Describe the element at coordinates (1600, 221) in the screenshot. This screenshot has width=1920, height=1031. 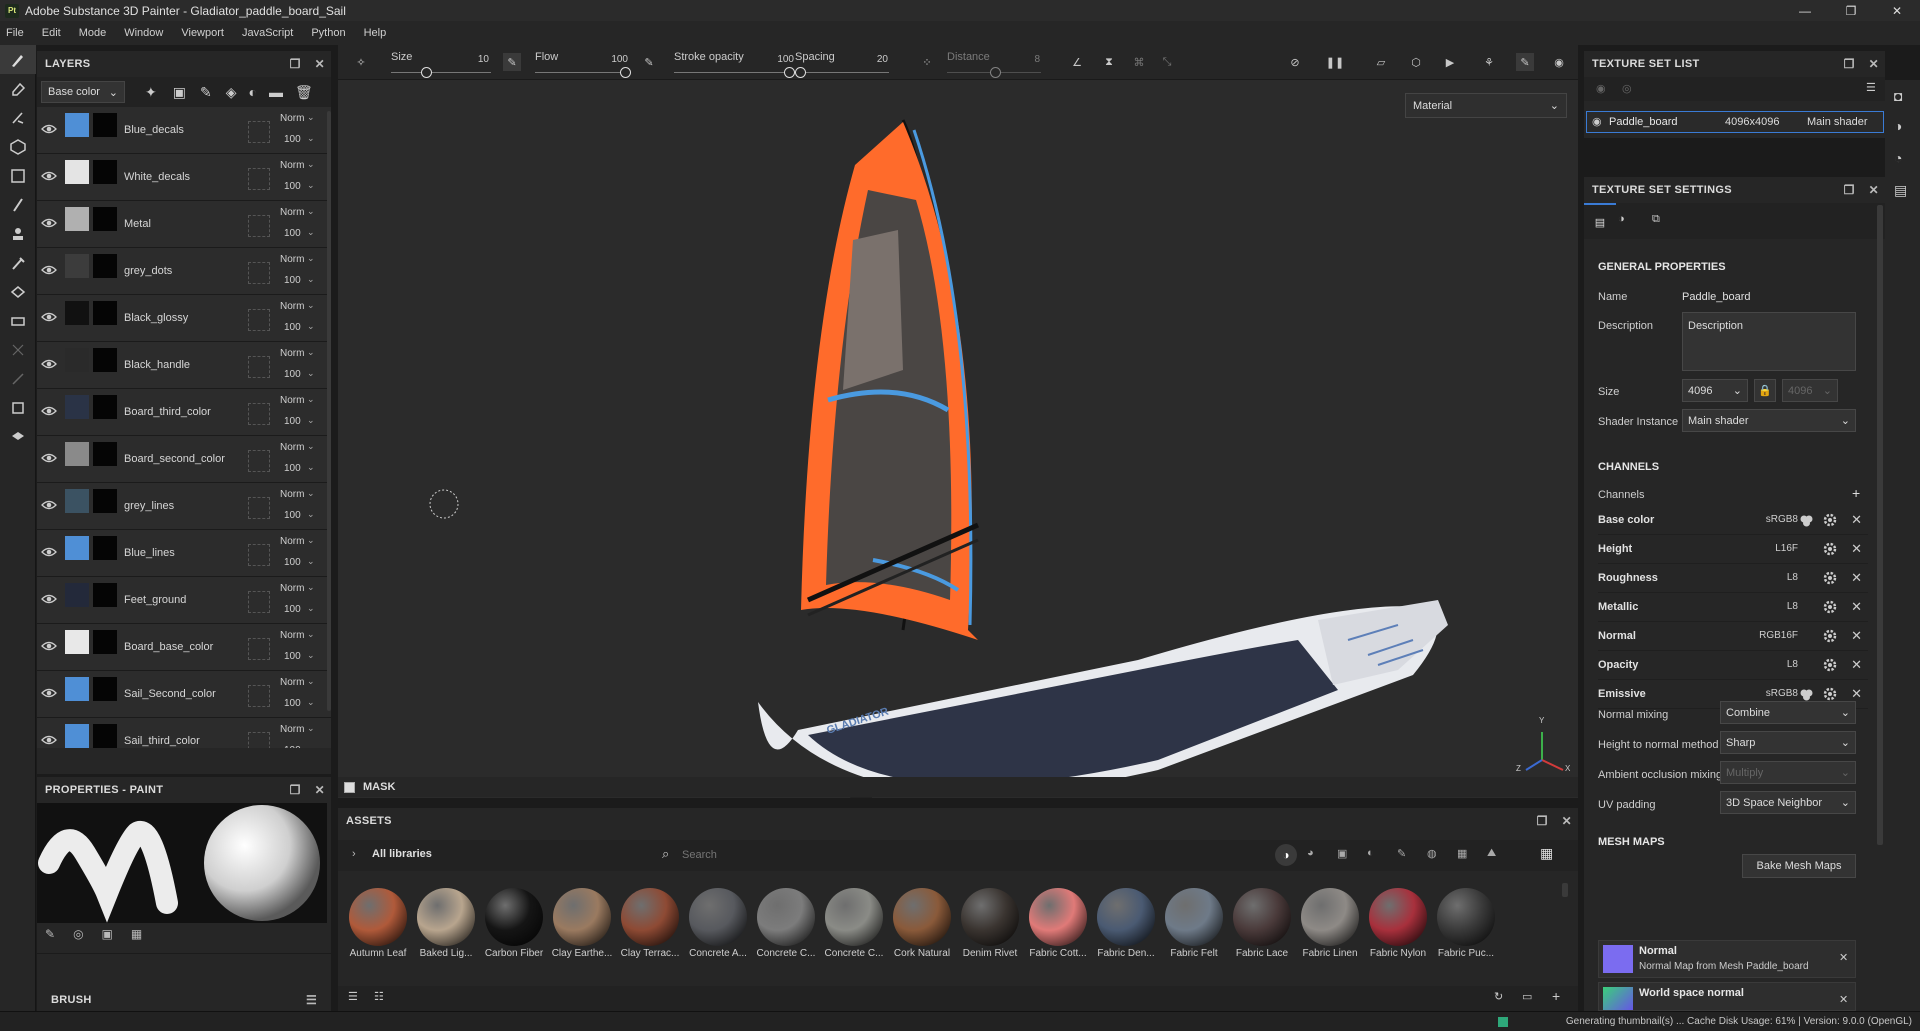
I see `settings-tab-icon: ▤` at that location.